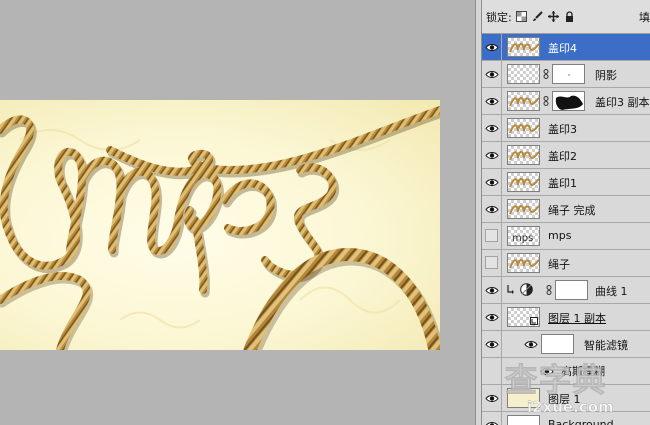  What do you see at coordinates (606, 345) in the screenshot?
I see `layer-name: 智能滤镜` at bounding box center [606, 345].